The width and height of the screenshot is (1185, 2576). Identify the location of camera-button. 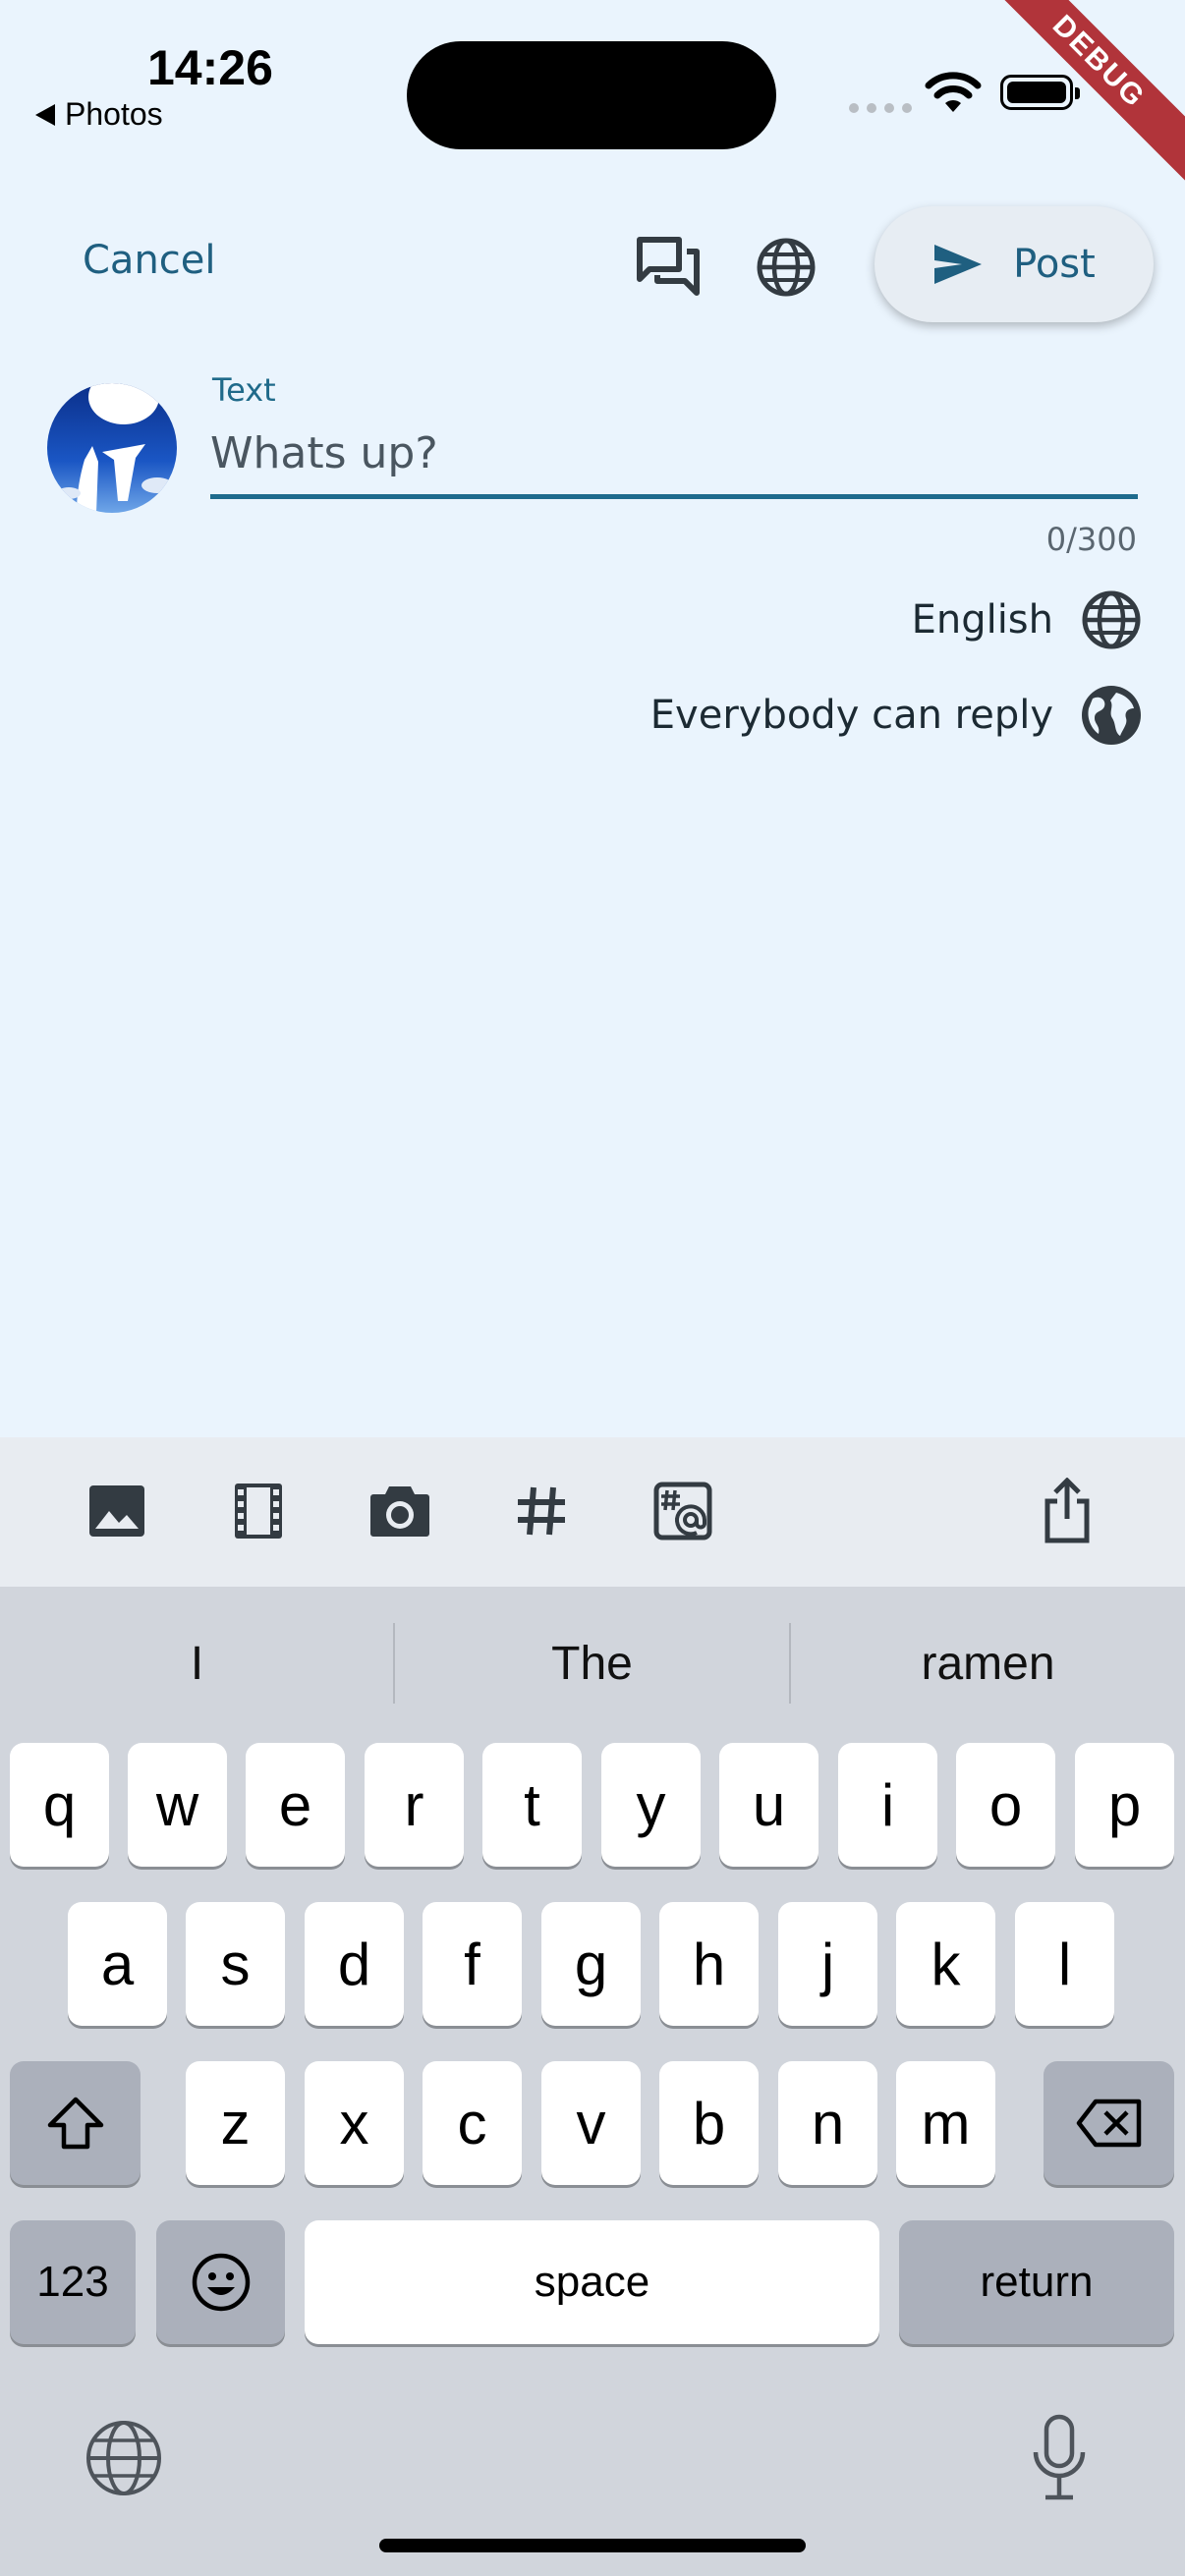
(400, 1511).